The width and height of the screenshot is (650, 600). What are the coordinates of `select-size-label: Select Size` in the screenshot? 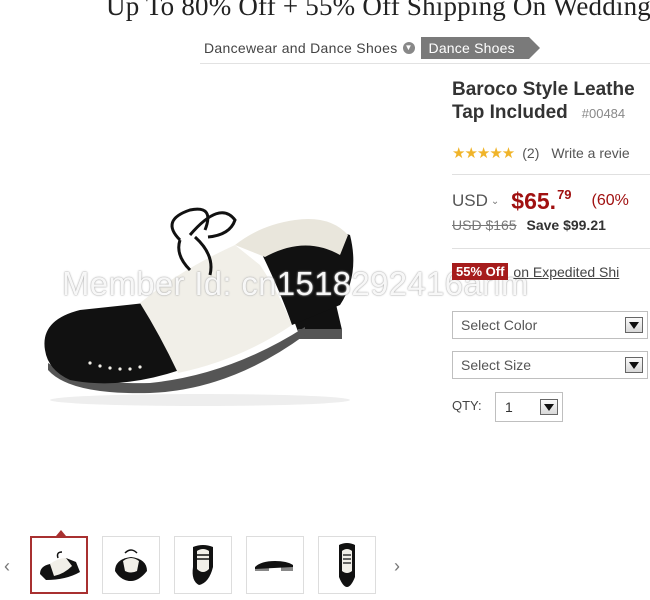 It's located at (496, 365).